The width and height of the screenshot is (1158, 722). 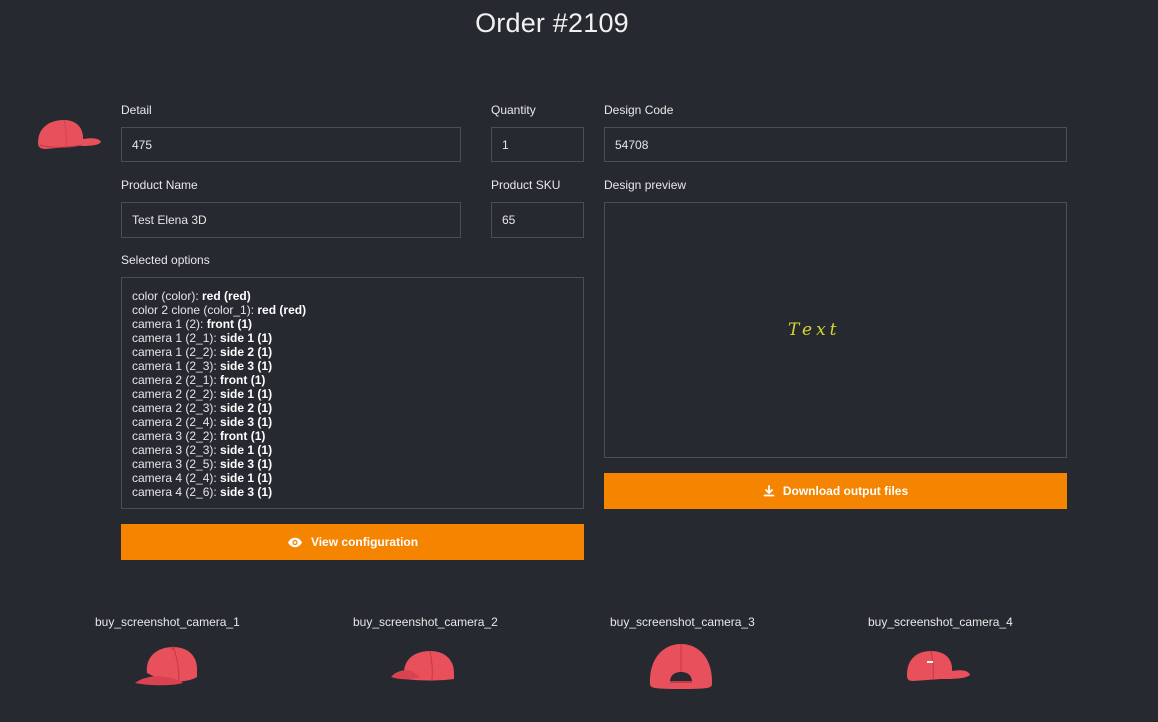 What do you see at coordinates (814, 330) in the screenshot?
I see `design-preview-text: Text` at bounding box center [814, 330].